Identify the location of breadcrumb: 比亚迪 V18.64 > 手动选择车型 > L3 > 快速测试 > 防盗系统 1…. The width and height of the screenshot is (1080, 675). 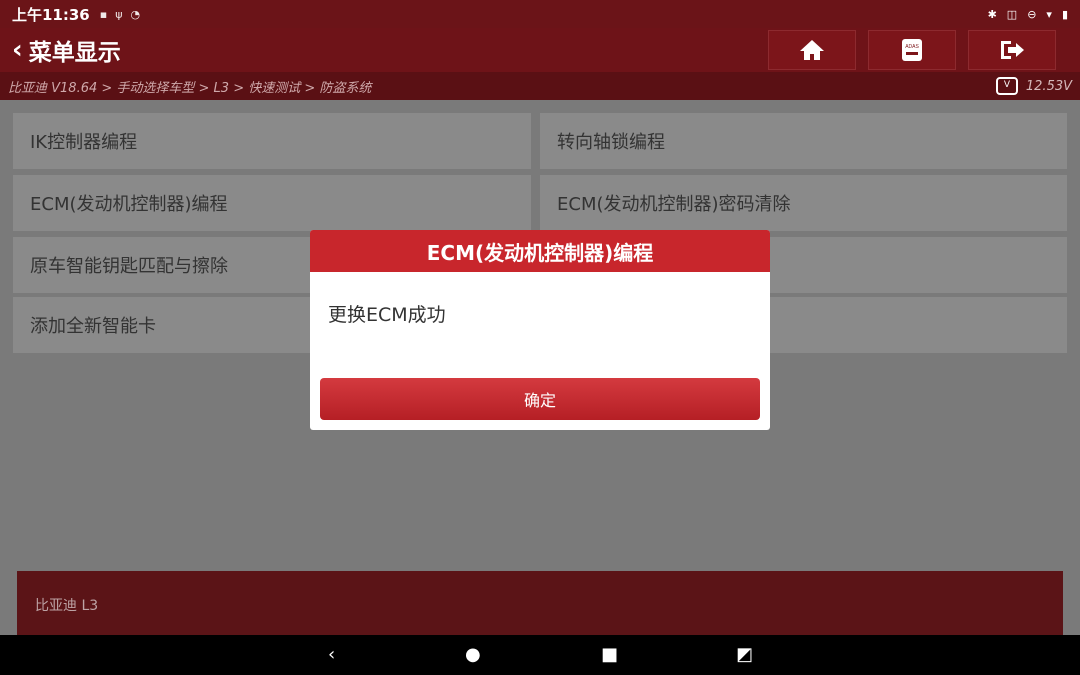
(540, 86).